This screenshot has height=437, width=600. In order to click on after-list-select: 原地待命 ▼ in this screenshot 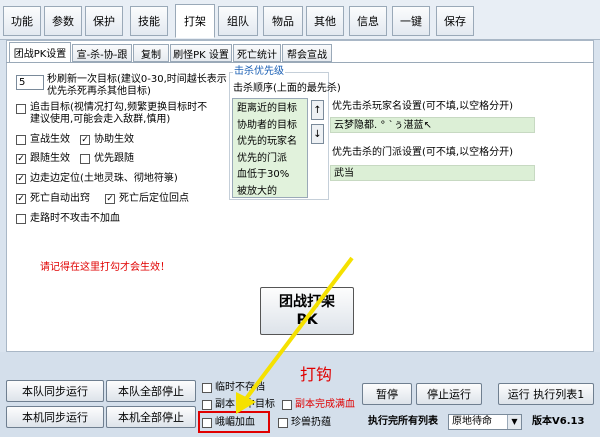, I will do `click(485, 422)`.